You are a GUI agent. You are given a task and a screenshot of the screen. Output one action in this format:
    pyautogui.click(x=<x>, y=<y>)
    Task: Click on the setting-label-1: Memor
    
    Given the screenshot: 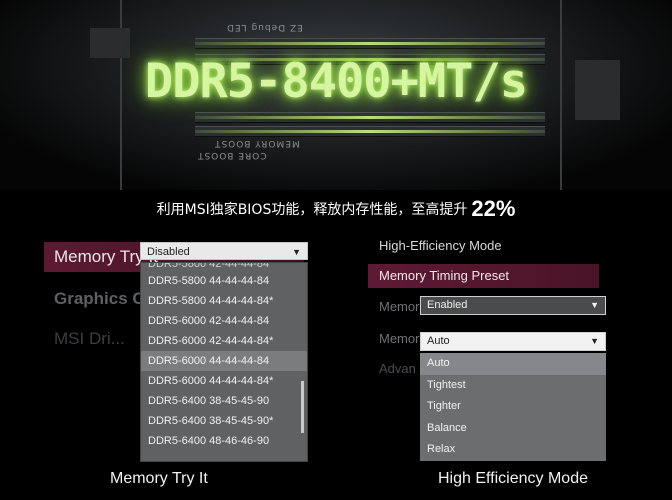 What is the action you would take?
    pyautogui.click(x=399, y=306)
    